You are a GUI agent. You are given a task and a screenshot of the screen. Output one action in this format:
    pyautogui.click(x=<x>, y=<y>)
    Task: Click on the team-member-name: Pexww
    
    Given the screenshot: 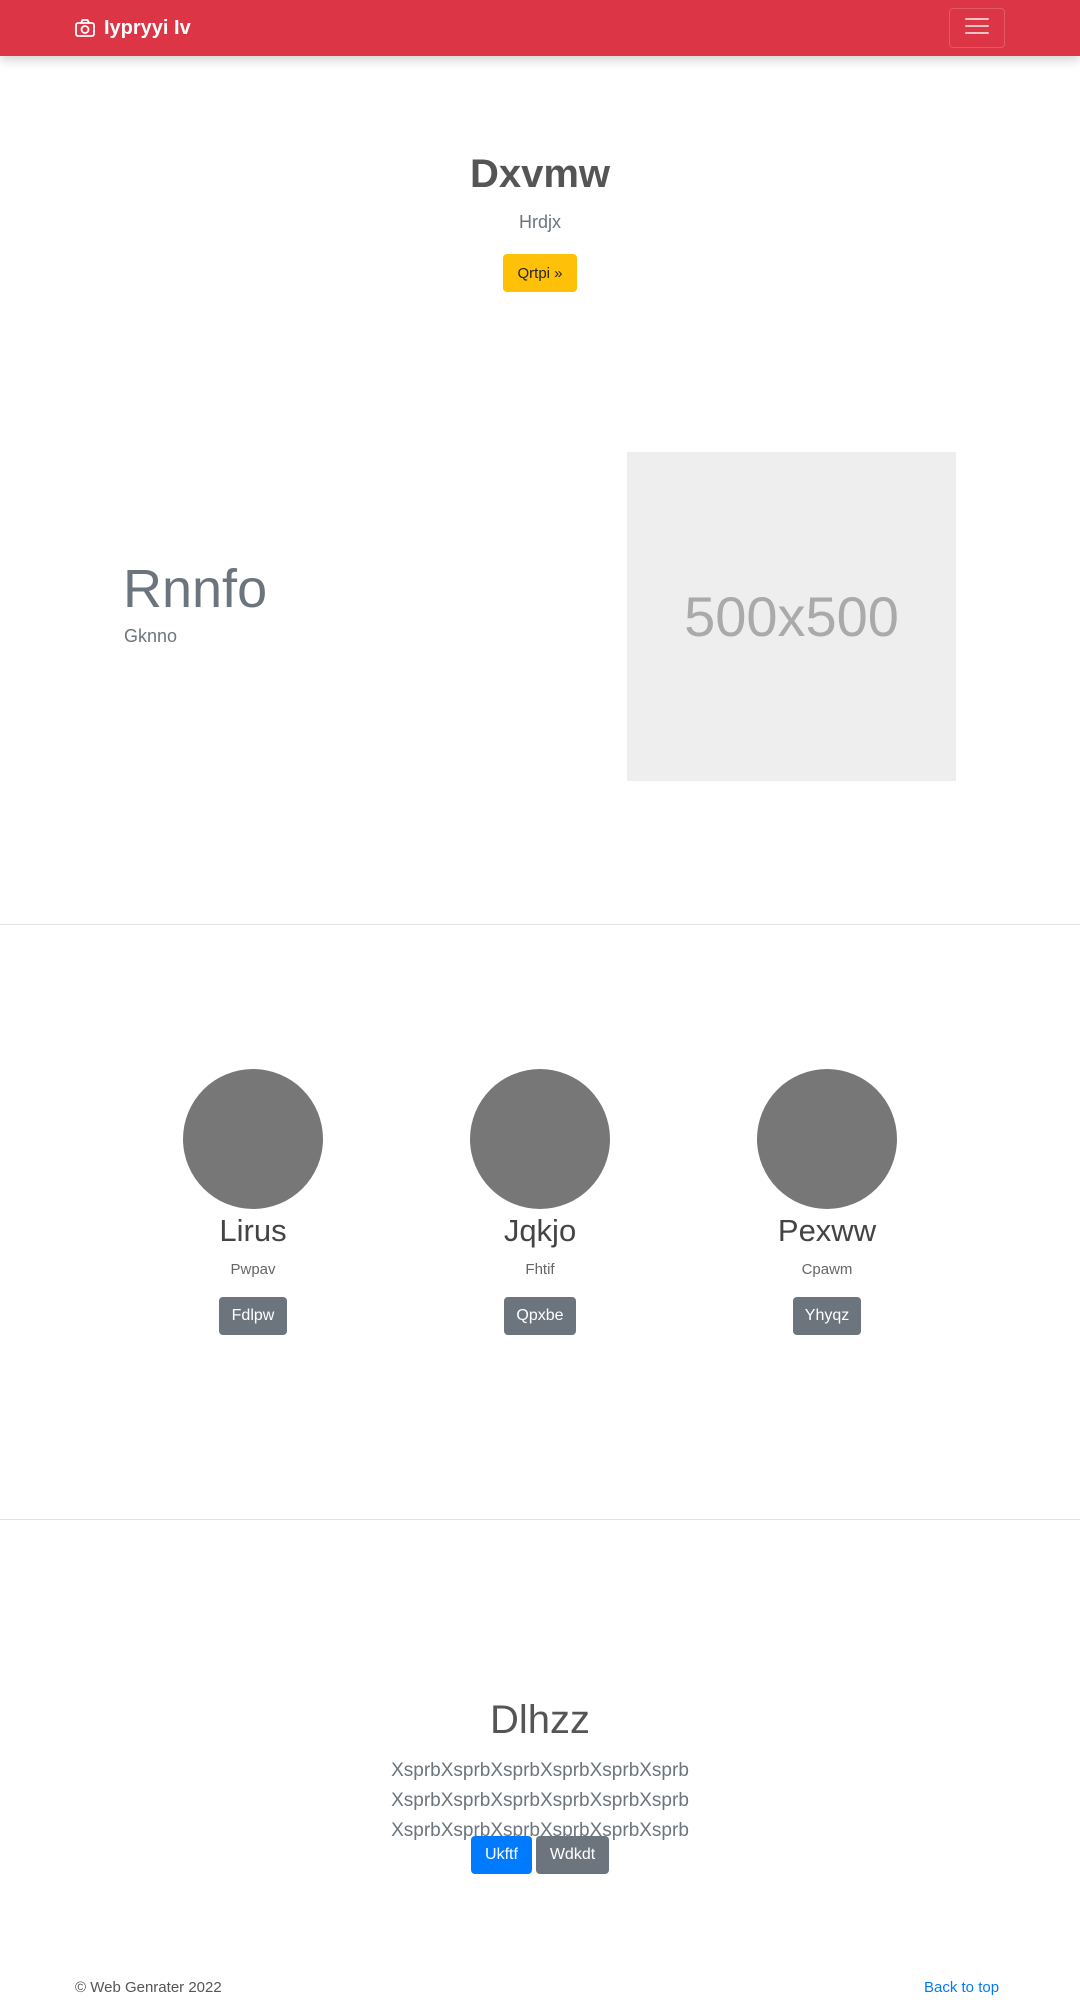 What is the action you would take?
    pyautogui.click(x=827, y=1230)
    